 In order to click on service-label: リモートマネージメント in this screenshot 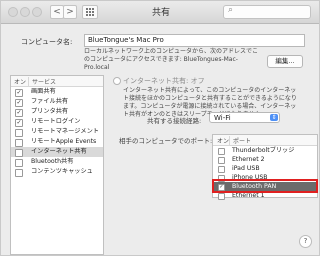, I will do `click(65, 131)`.